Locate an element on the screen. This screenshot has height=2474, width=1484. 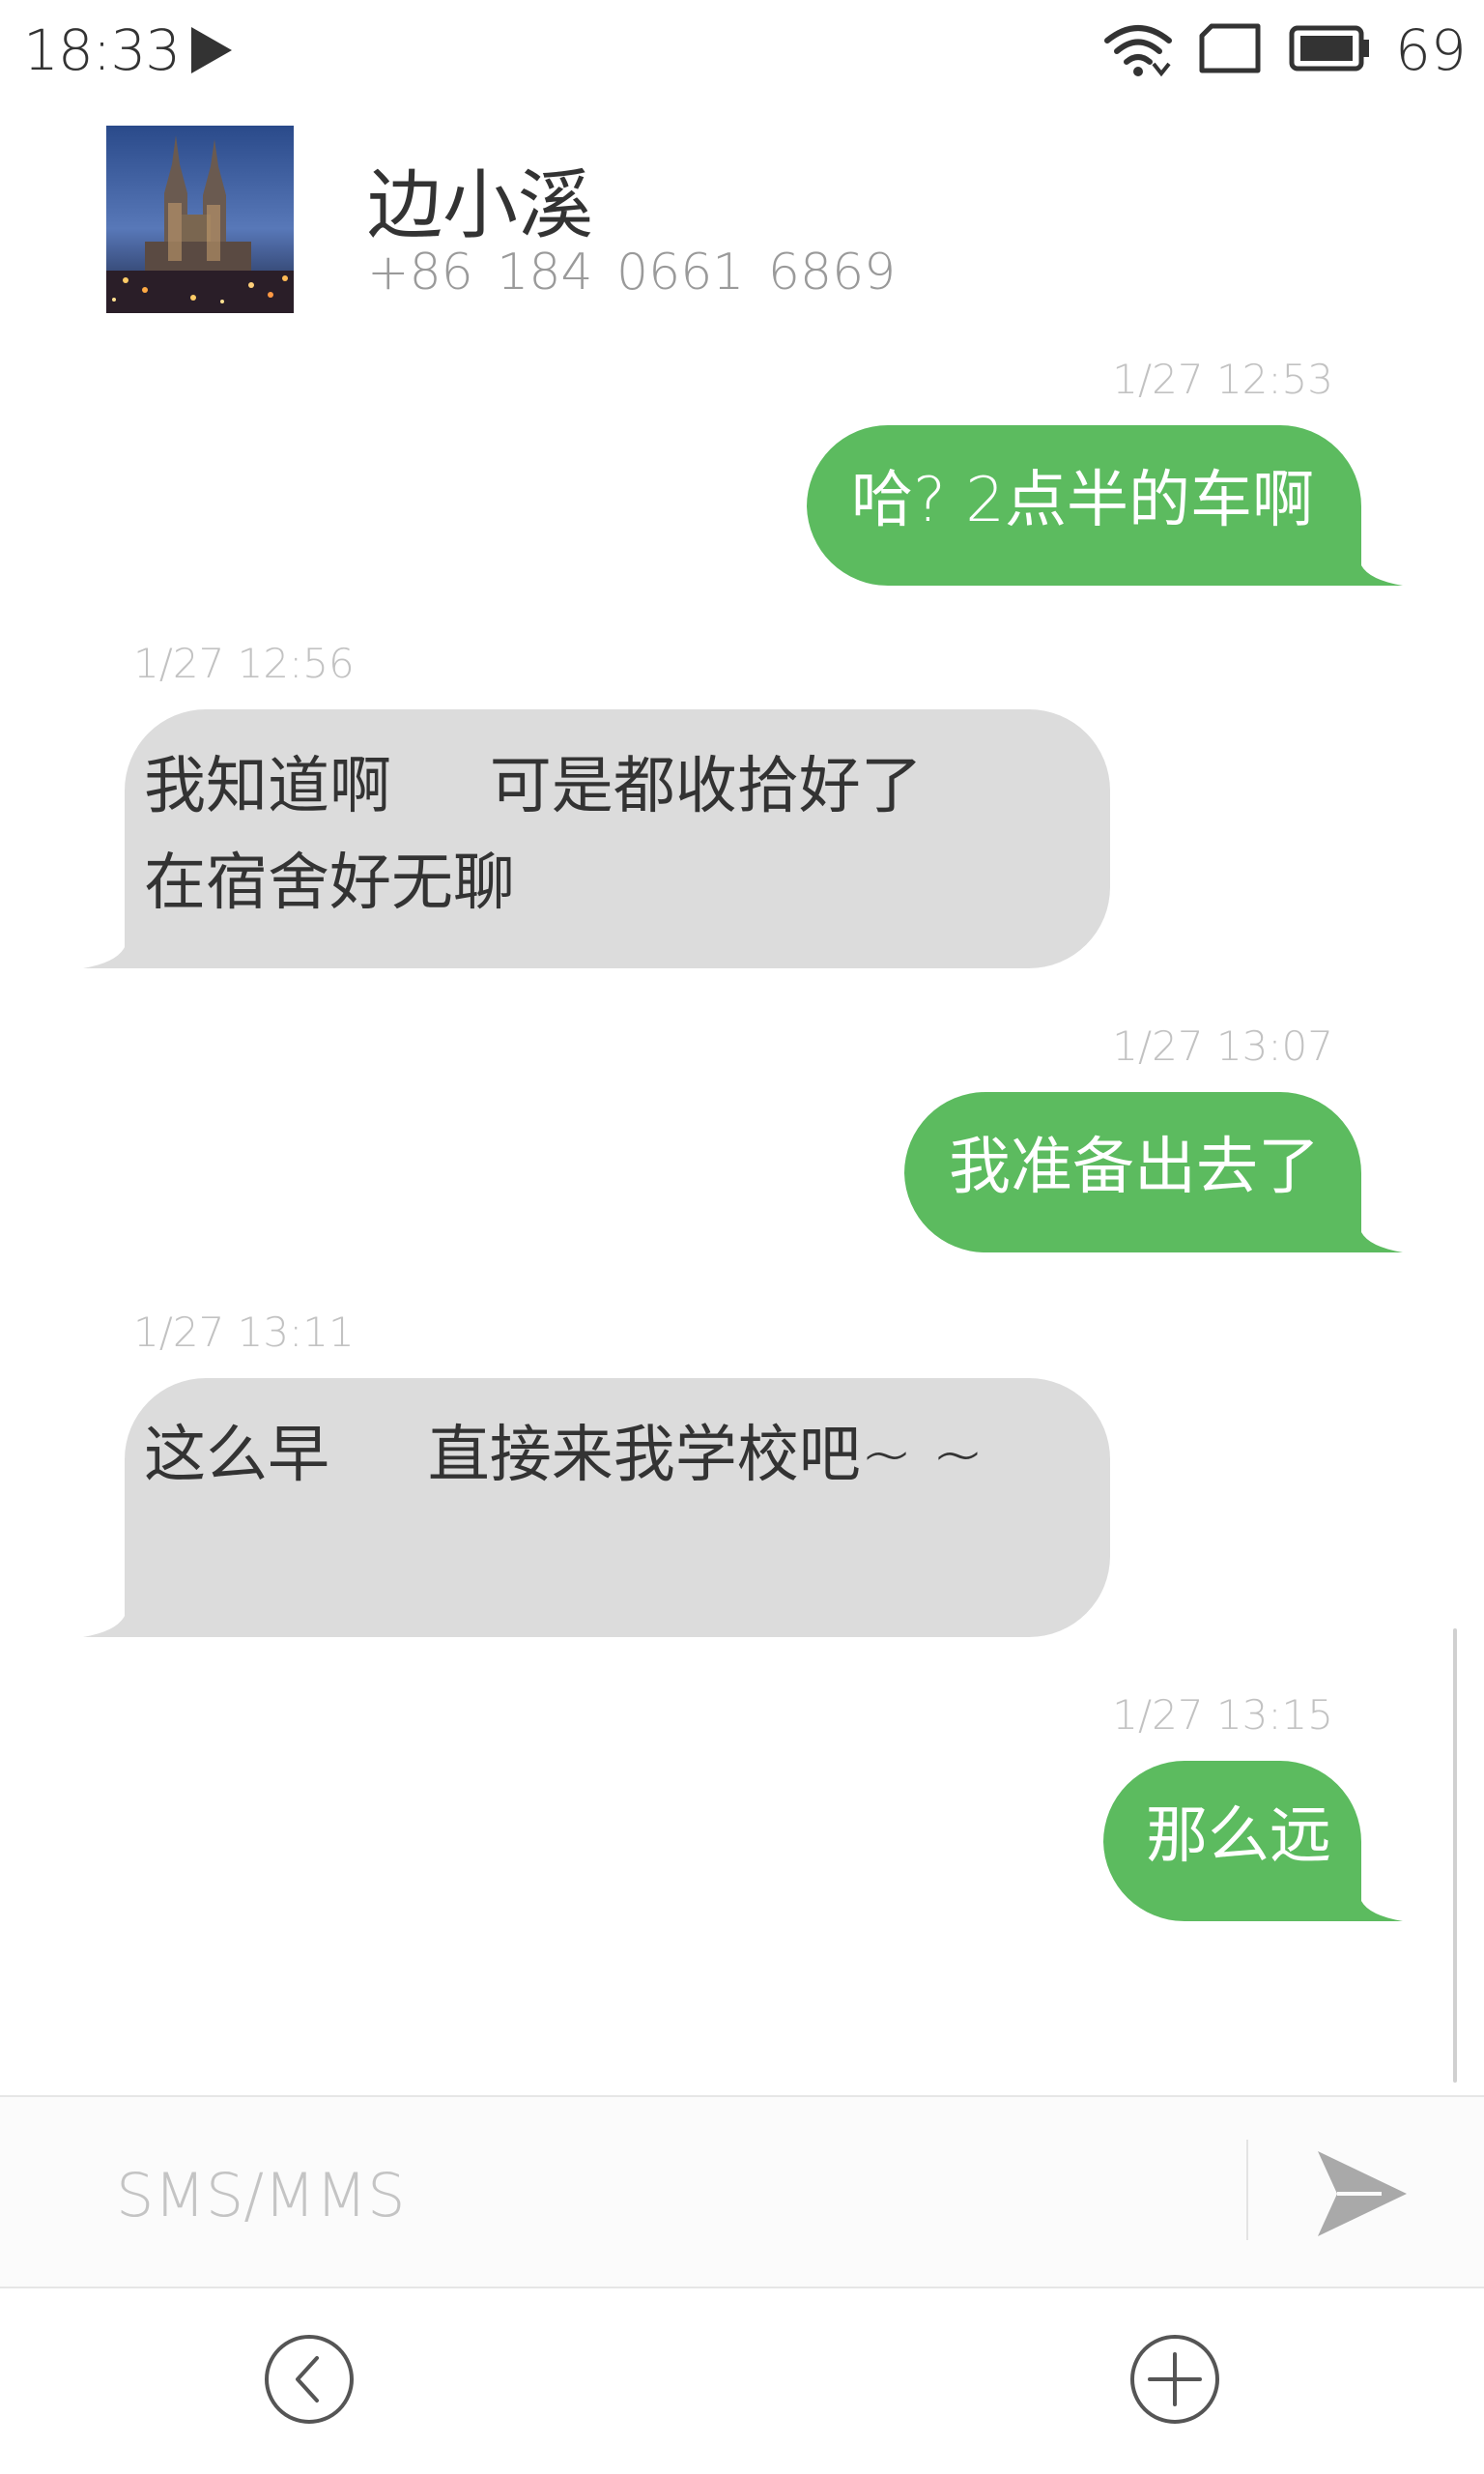
message-bubble: 哈? 2点半的车啊 is located at coordinates (1107, 507).